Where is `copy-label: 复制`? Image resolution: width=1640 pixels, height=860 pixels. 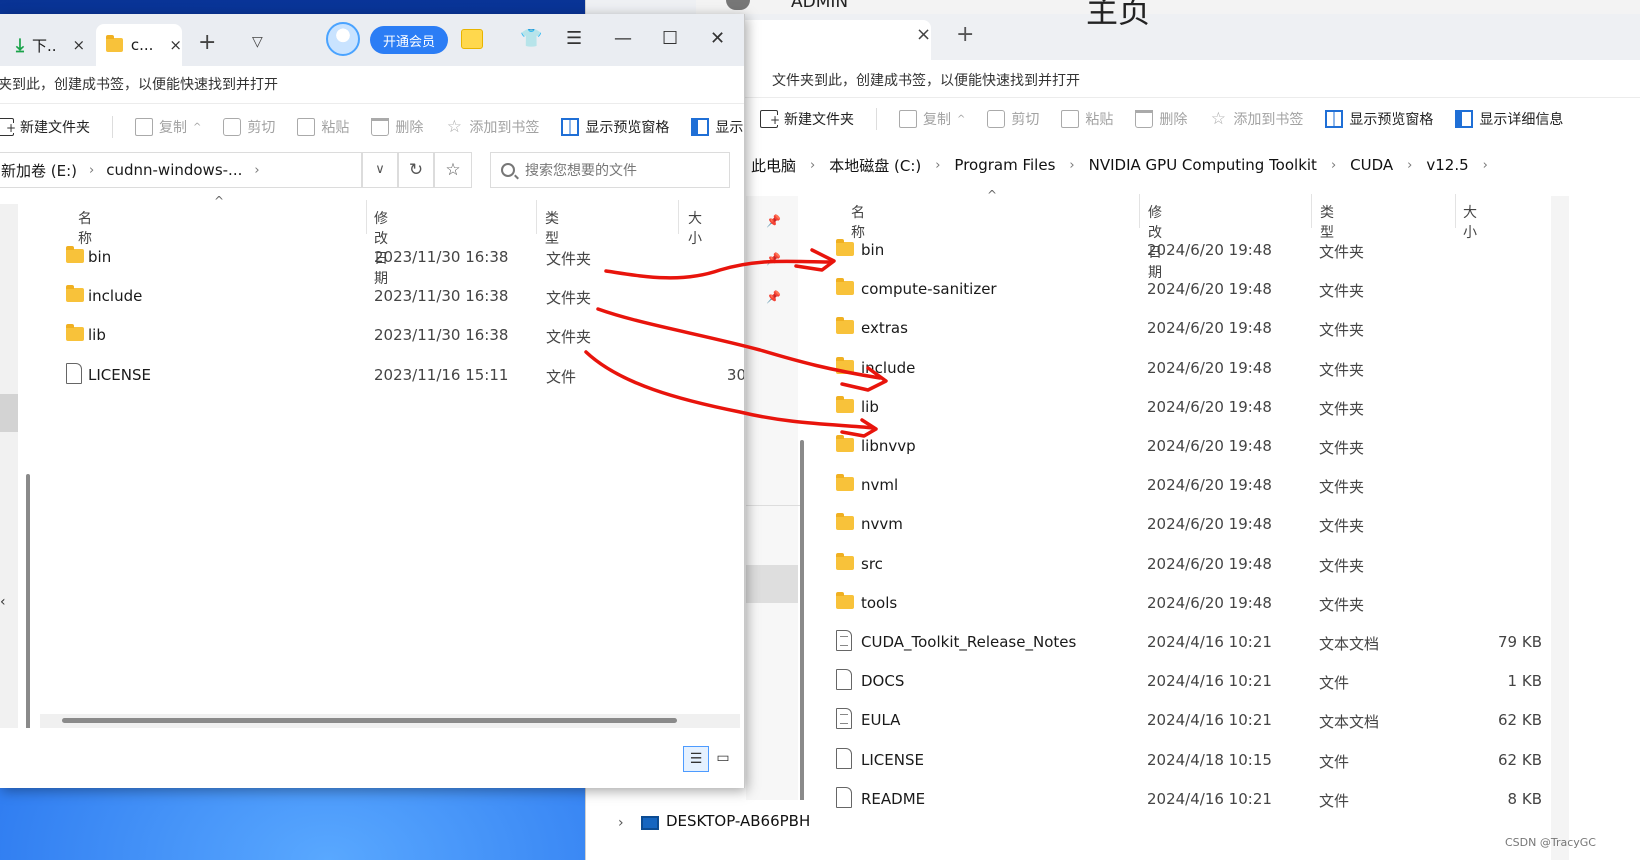 copy-label: 复制 is located at coordinates (173, 128).